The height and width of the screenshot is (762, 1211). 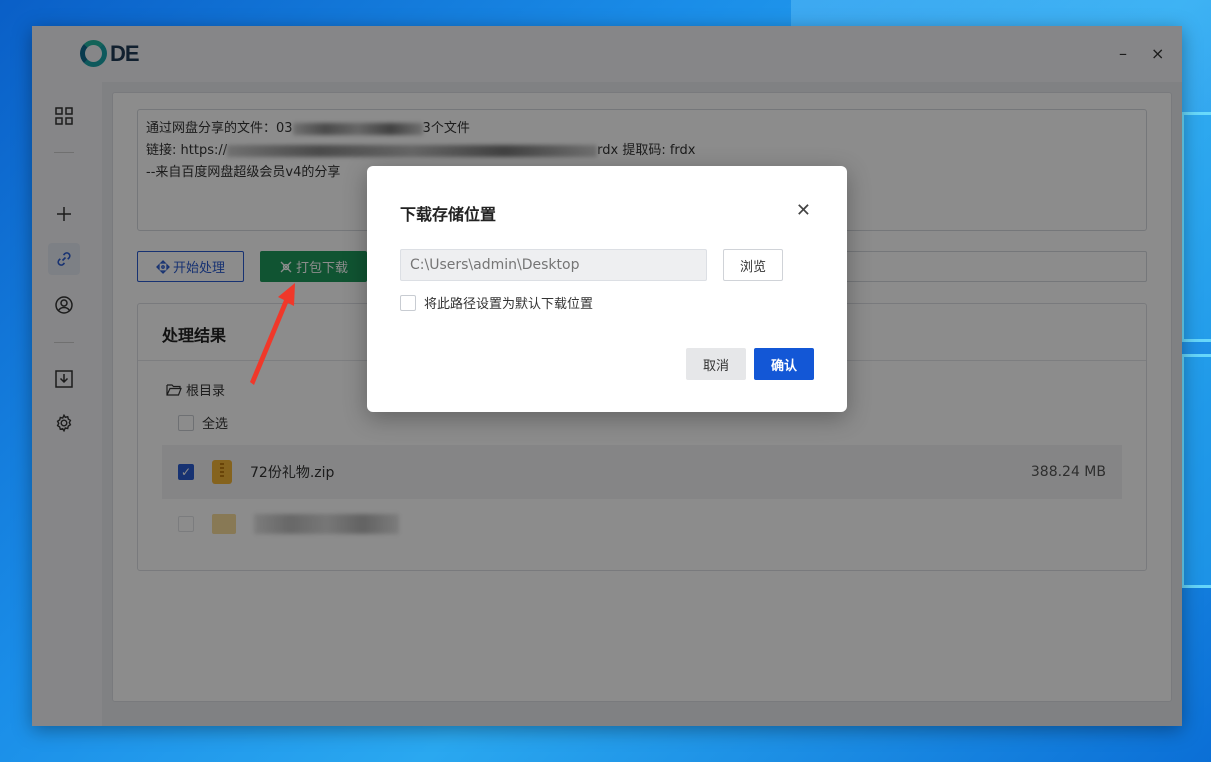 What do you see at coordinates (784, 364) in the screenshot?
I see `confirm-button: 确认` at bounding box center [784, 364].